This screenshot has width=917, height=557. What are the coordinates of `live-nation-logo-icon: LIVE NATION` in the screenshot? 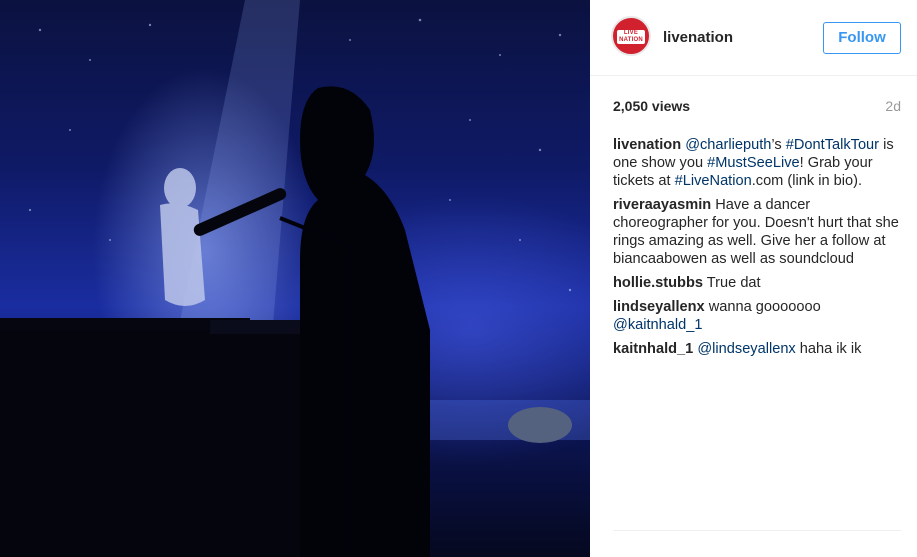 It's located at (631, 37).